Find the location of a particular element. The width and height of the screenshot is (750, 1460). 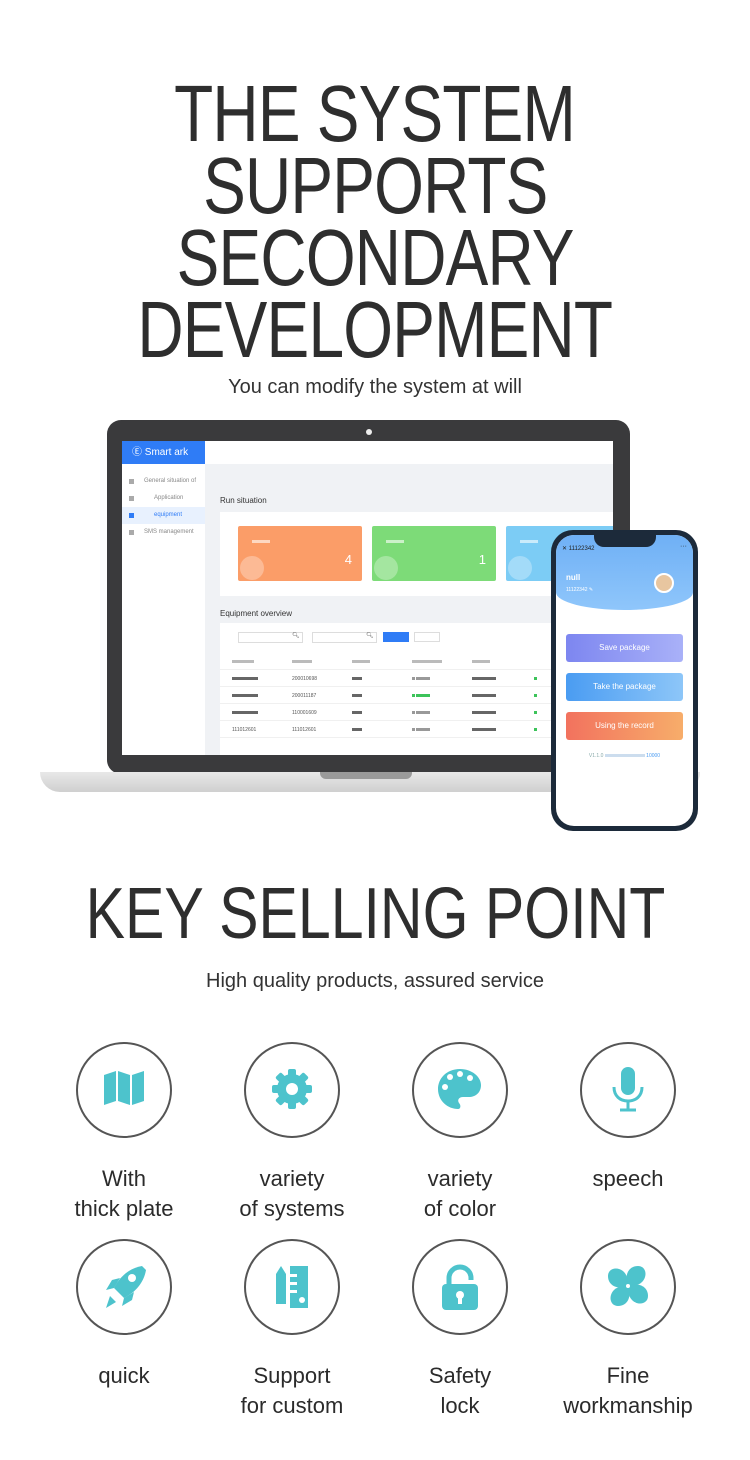

palette-icon is located at coordinates (459, 1089).